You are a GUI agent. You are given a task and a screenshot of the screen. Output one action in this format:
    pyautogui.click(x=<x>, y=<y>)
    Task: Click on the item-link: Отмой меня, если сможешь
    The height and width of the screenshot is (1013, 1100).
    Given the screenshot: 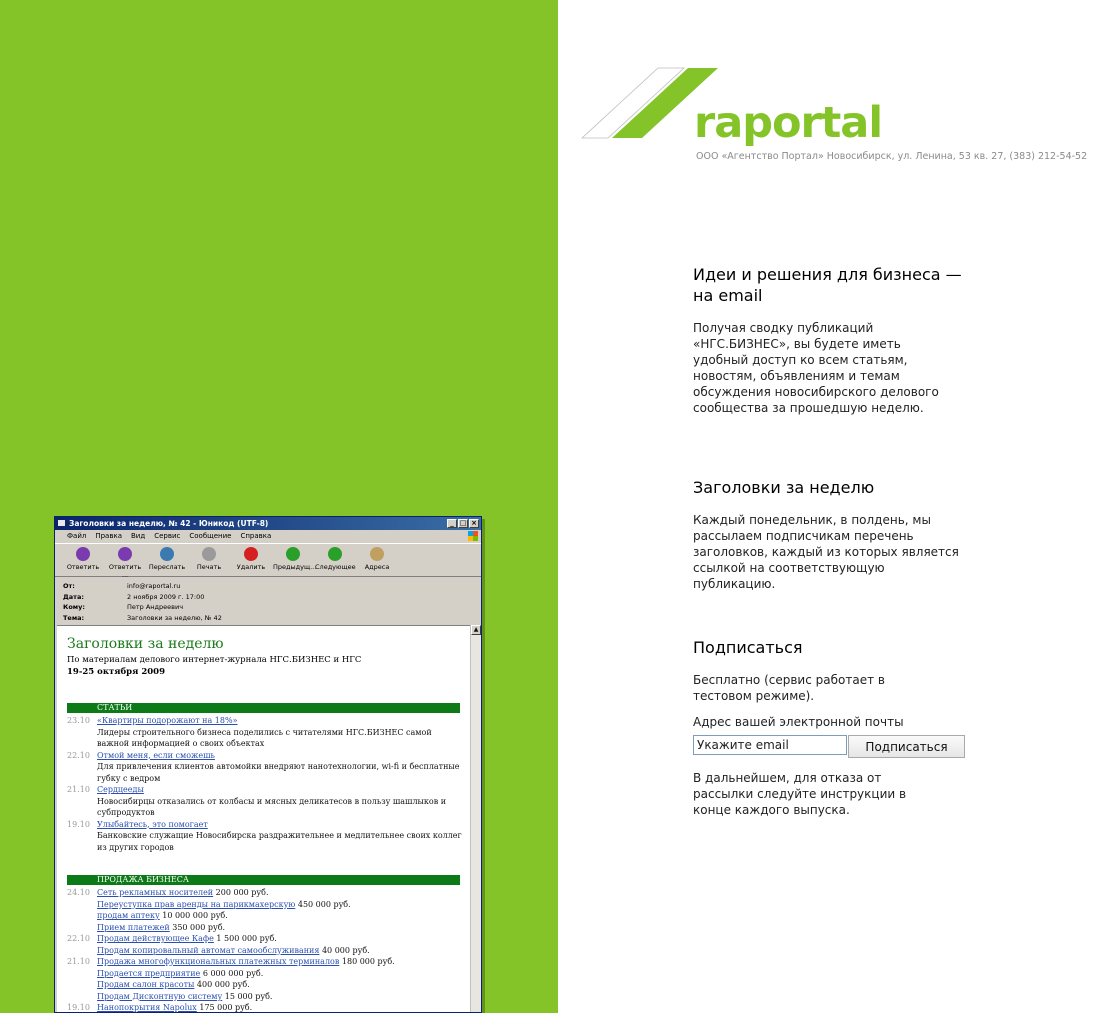 What is the action you would take?
    pyautogui.click(x=156, y=755)
    